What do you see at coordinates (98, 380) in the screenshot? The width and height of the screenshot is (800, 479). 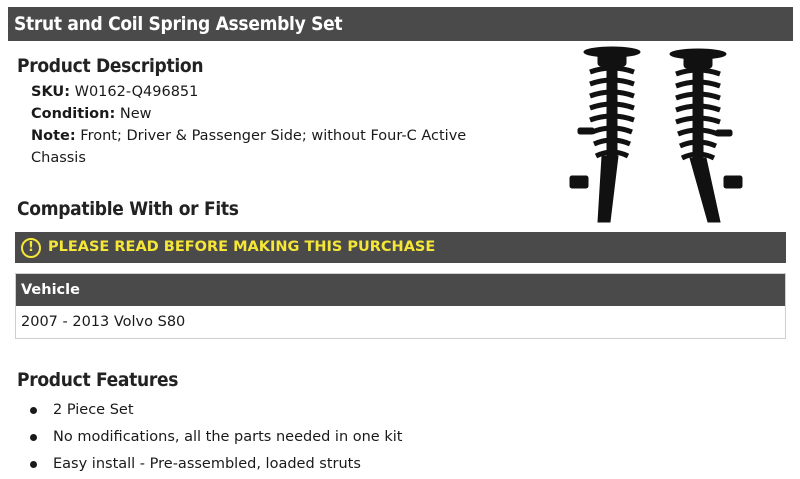 I see `product-features-heading: Product Features` at bounding box center [98, 380].